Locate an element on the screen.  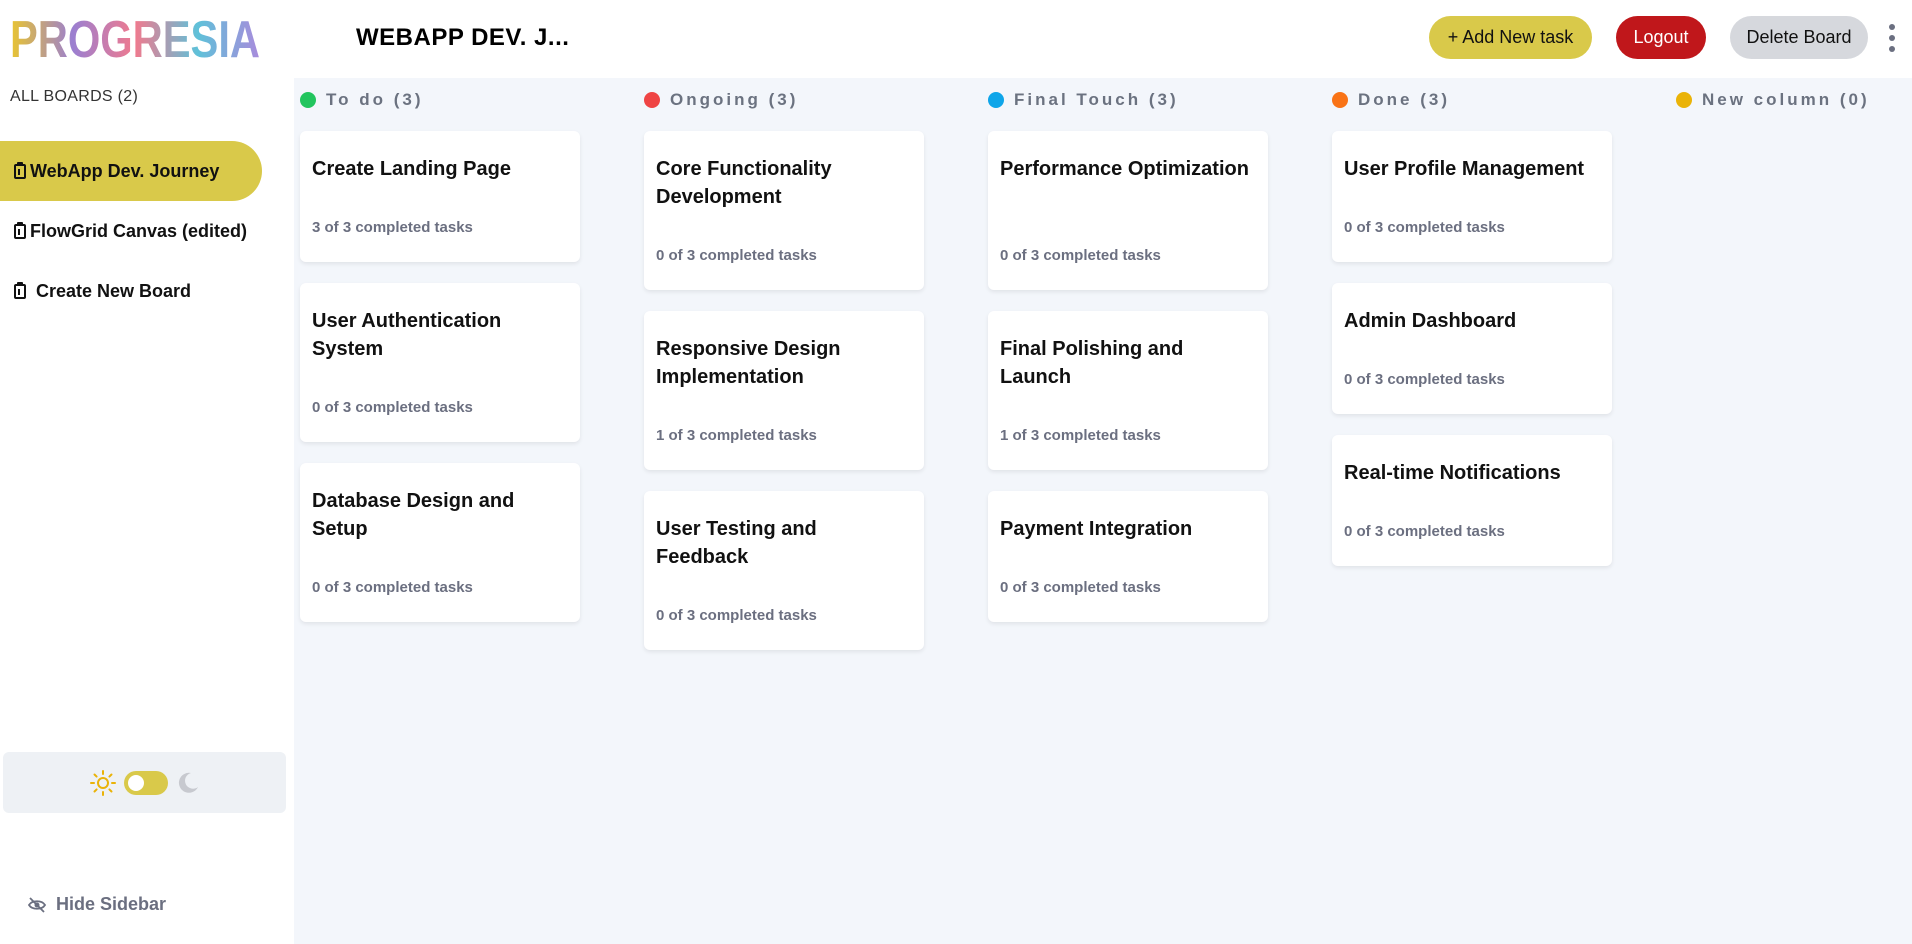
task-title: User Authentication System is located at coordinates (407, 335).